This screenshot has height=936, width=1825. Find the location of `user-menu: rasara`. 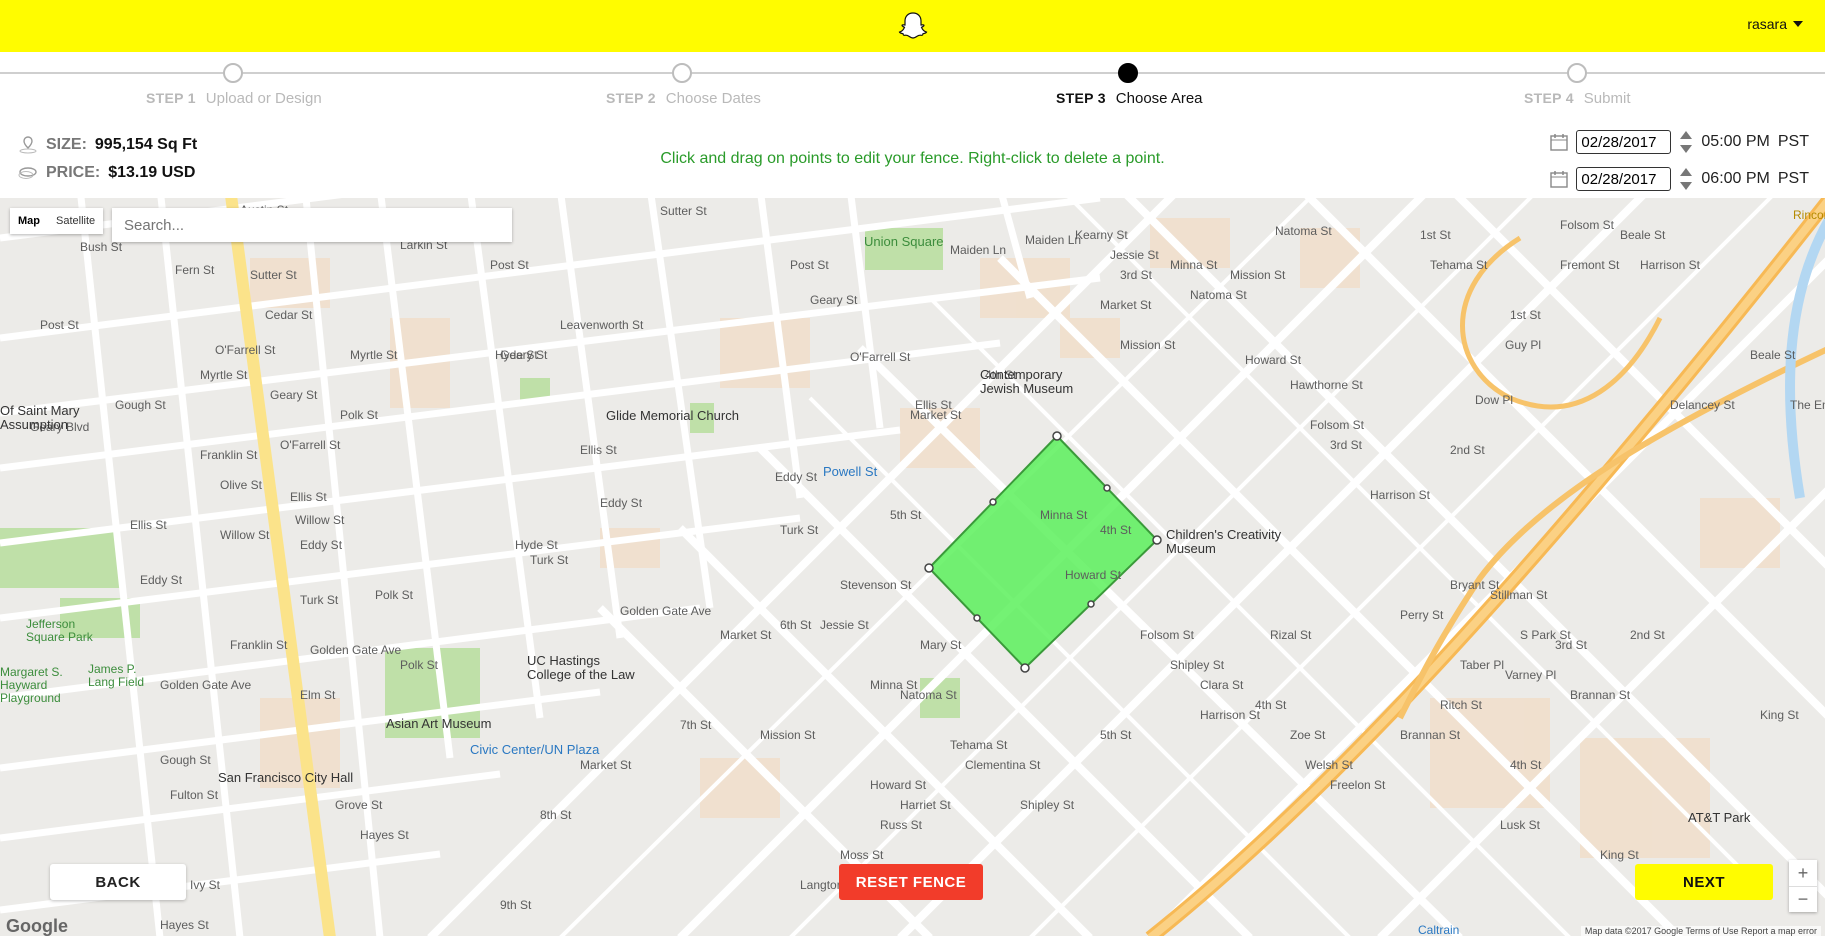

user-menu: rasara is located at coordinates (1775, 24).